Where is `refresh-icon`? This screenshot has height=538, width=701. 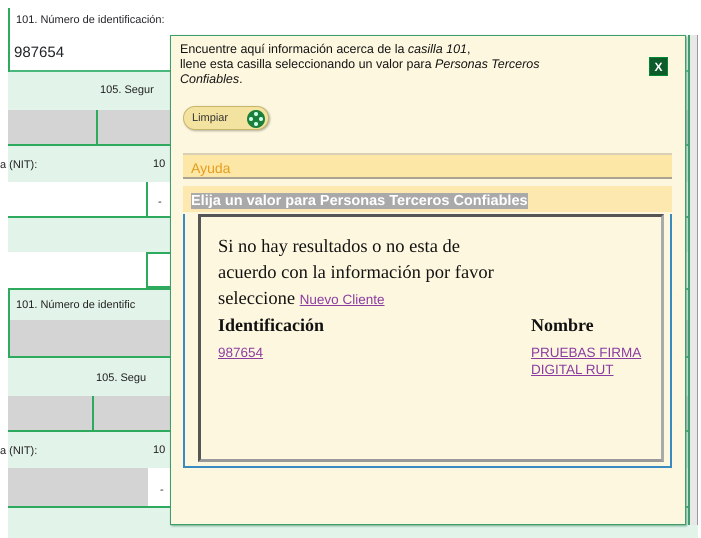 refresh-icon is located at coordinates (256, 119).